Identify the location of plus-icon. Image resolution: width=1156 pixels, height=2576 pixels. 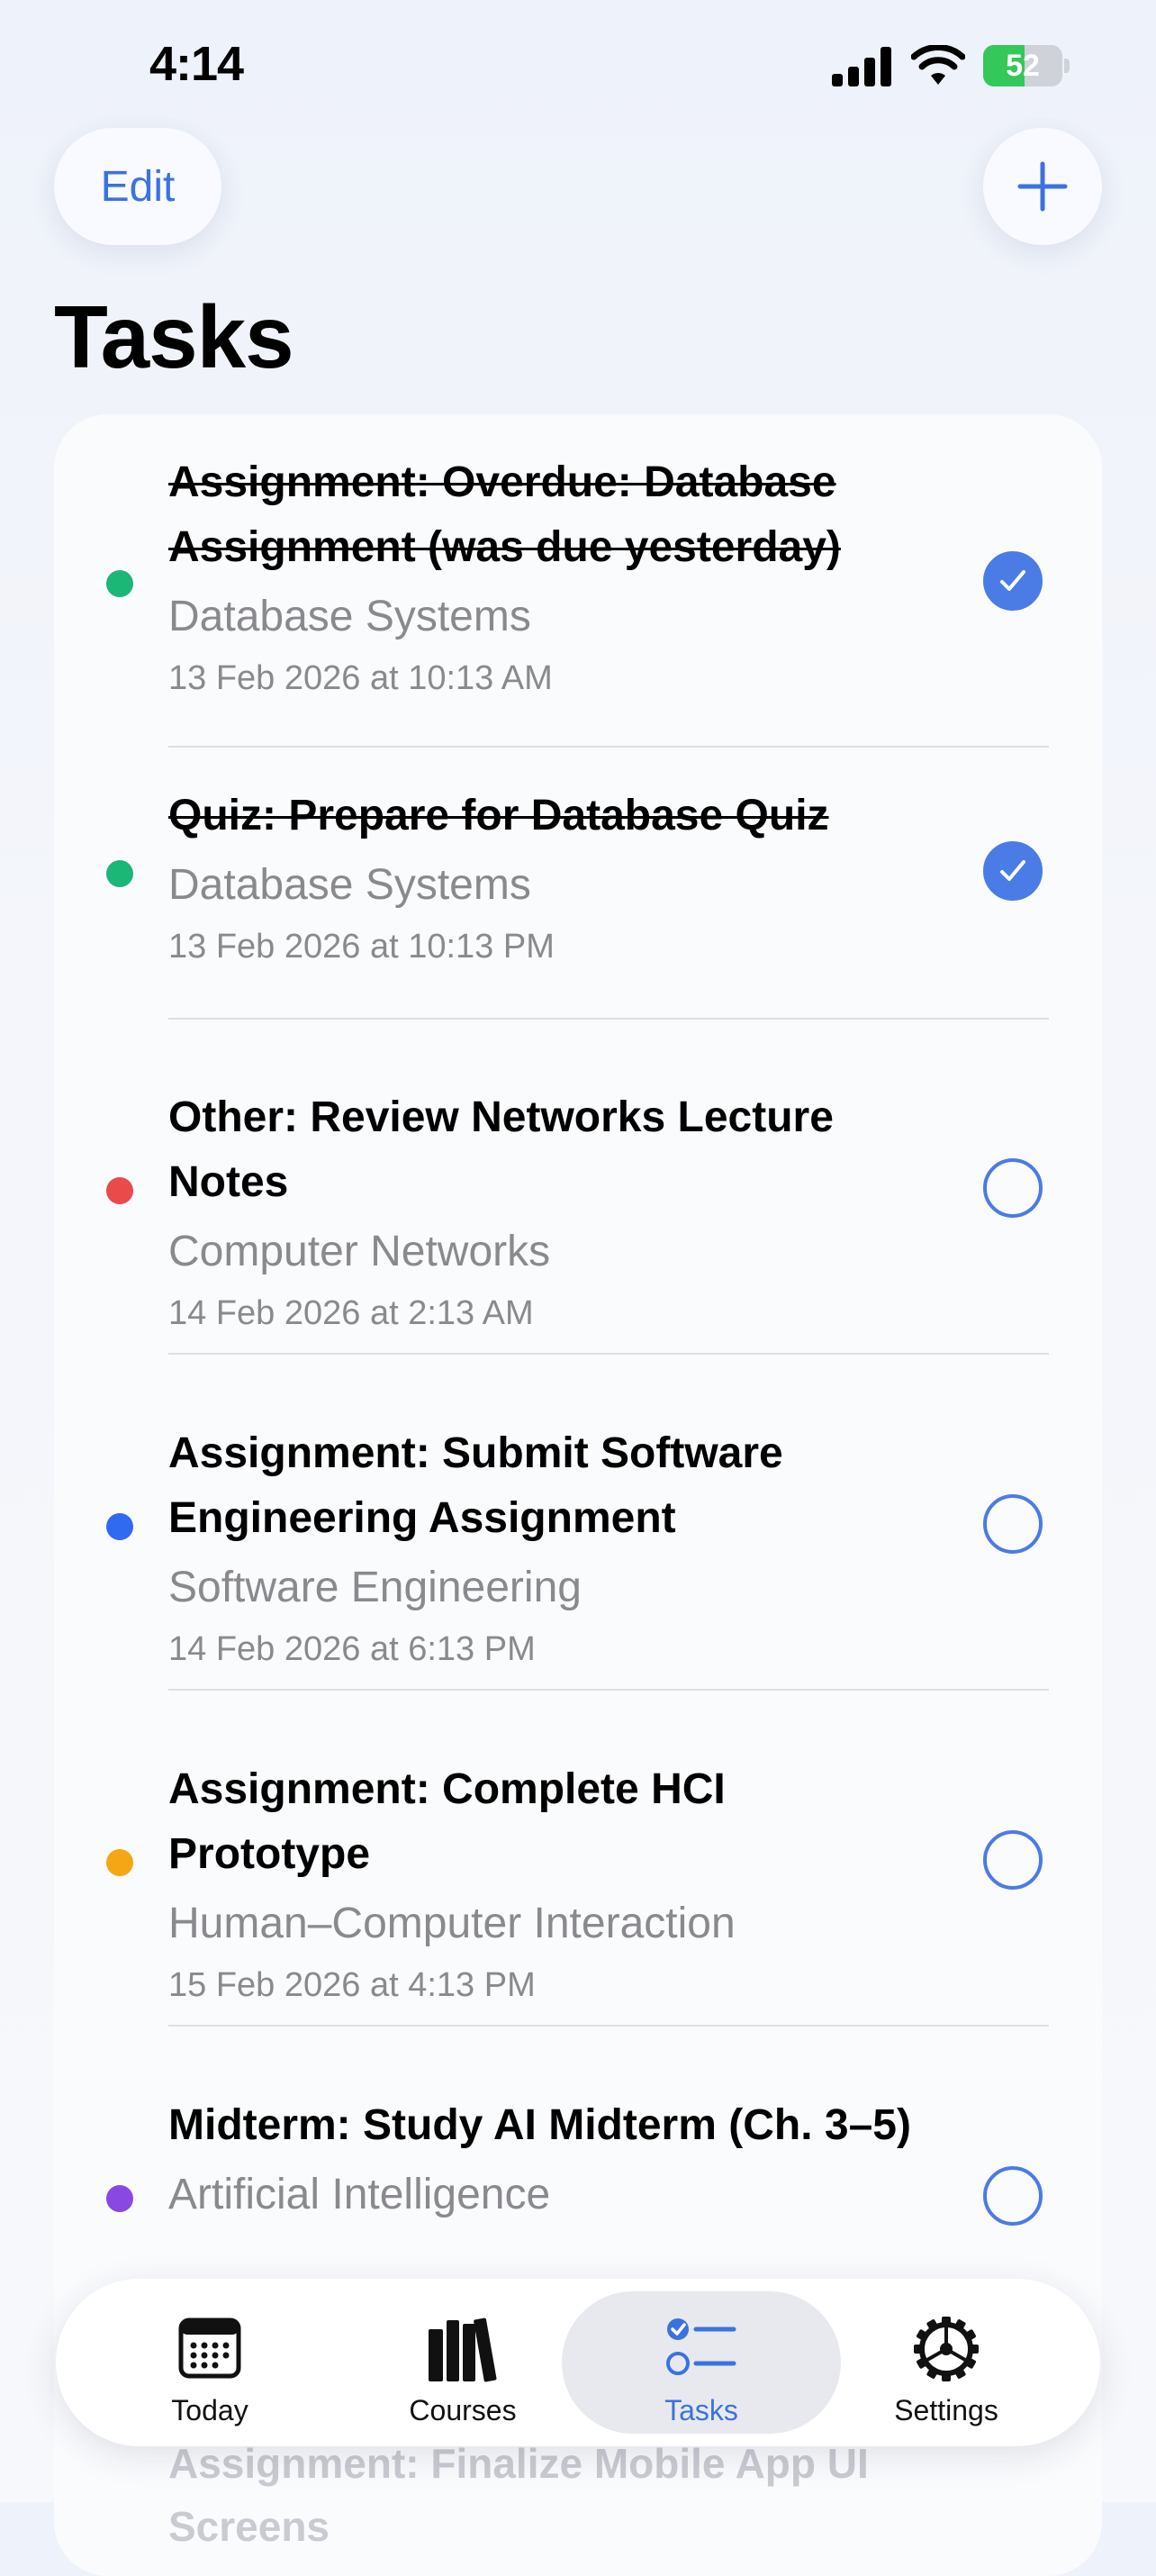
(1042, 186).